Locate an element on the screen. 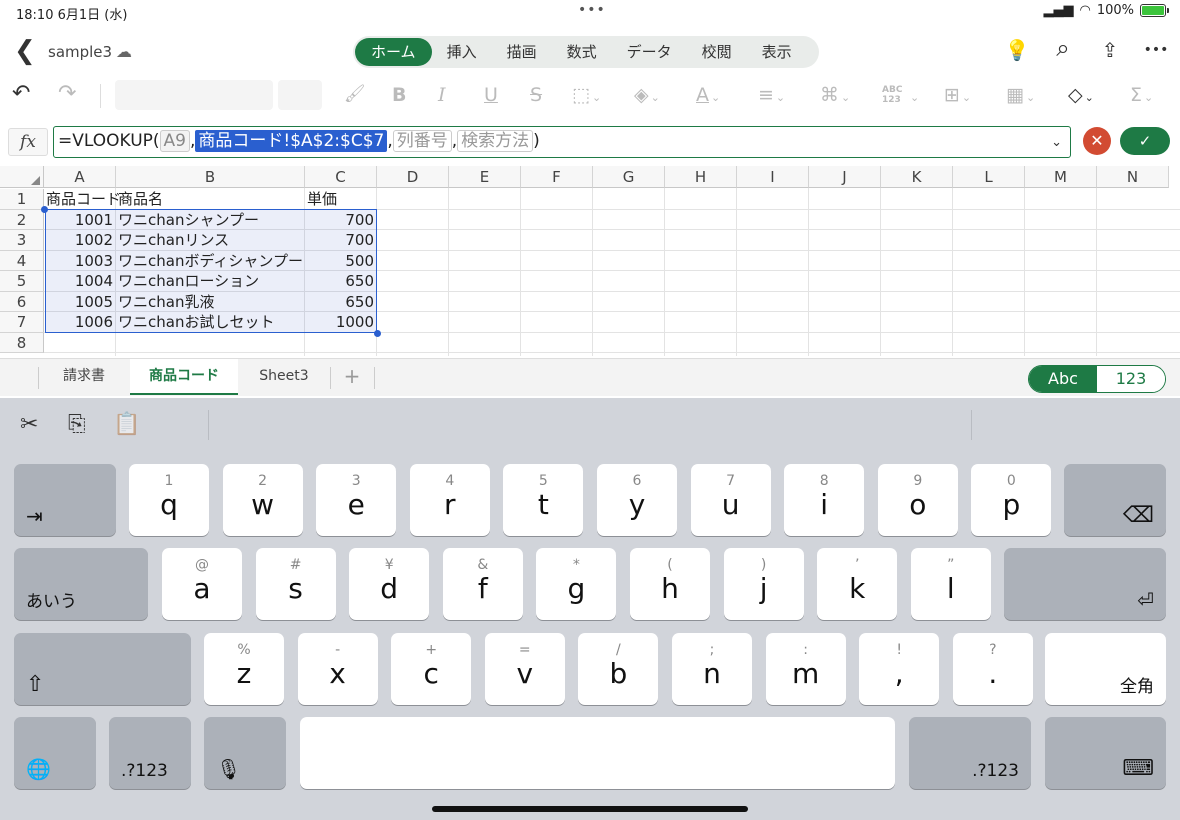 The height and width of the screenshot is (820, 1180). formula-input: =VLOOKUP(A9, 商品コード!$A$2:$C$7, 列番号, 検索方法) ⌄ is located at coordinates (562, 142).